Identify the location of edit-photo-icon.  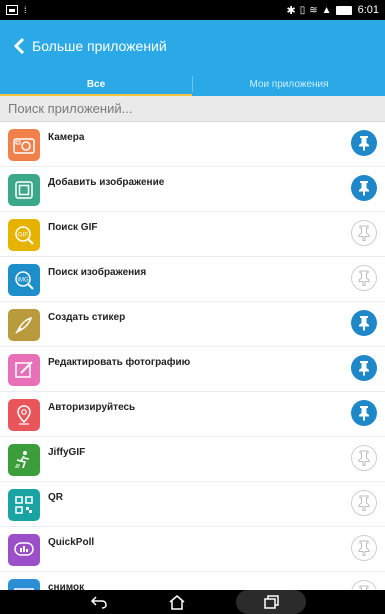
(24, 370).